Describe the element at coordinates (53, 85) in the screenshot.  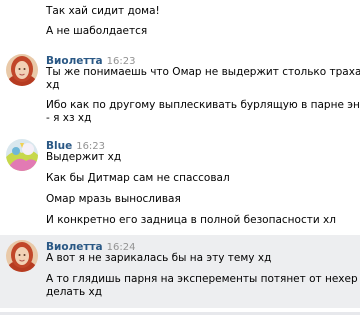
I see `message-line: хд` at that location.